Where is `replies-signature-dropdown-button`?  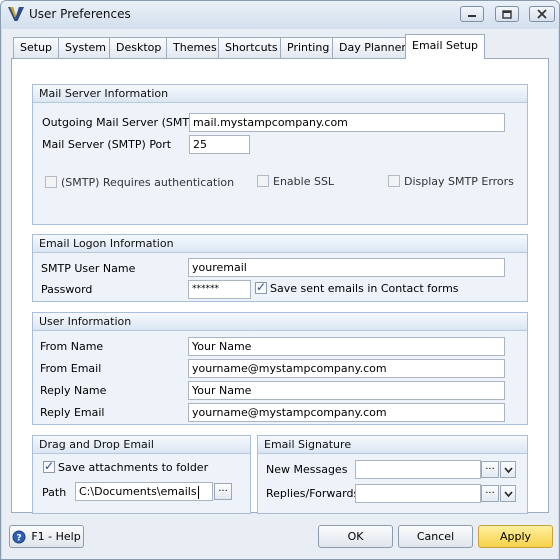 replies-signature-dropdown-button is located at coordinates (508, 493).